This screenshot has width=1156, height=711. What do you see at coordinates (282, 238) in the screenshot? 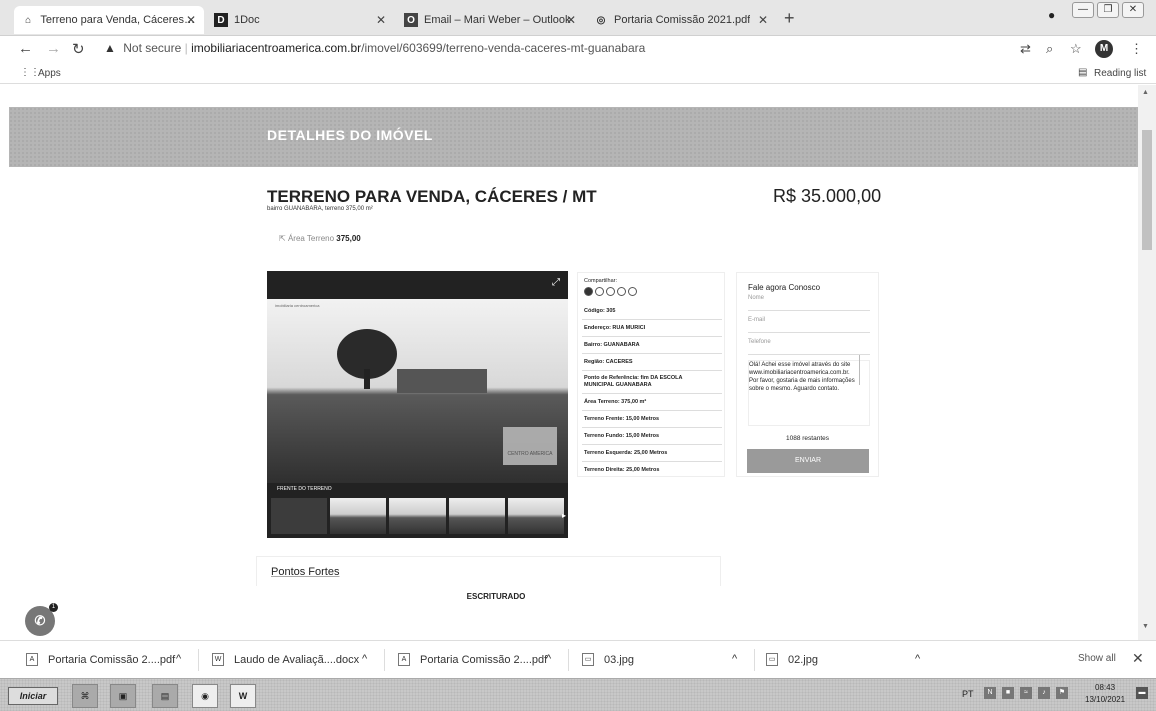
I see `area-icon: ⇱` at bounding box center [282, 238].